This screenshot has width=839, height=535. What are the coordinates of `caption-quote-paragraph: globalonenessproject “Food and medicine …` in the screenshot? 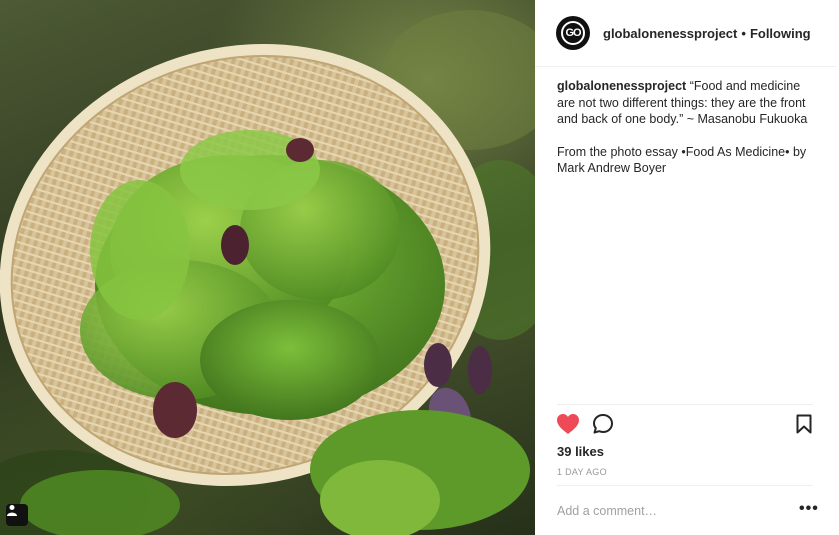 It's located at (688, 103).